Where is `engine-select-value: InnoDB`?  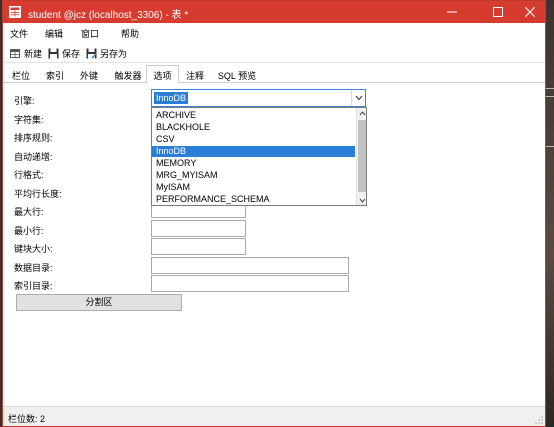 engine-select-value: InnoDB is located at coordinates (171, 98).